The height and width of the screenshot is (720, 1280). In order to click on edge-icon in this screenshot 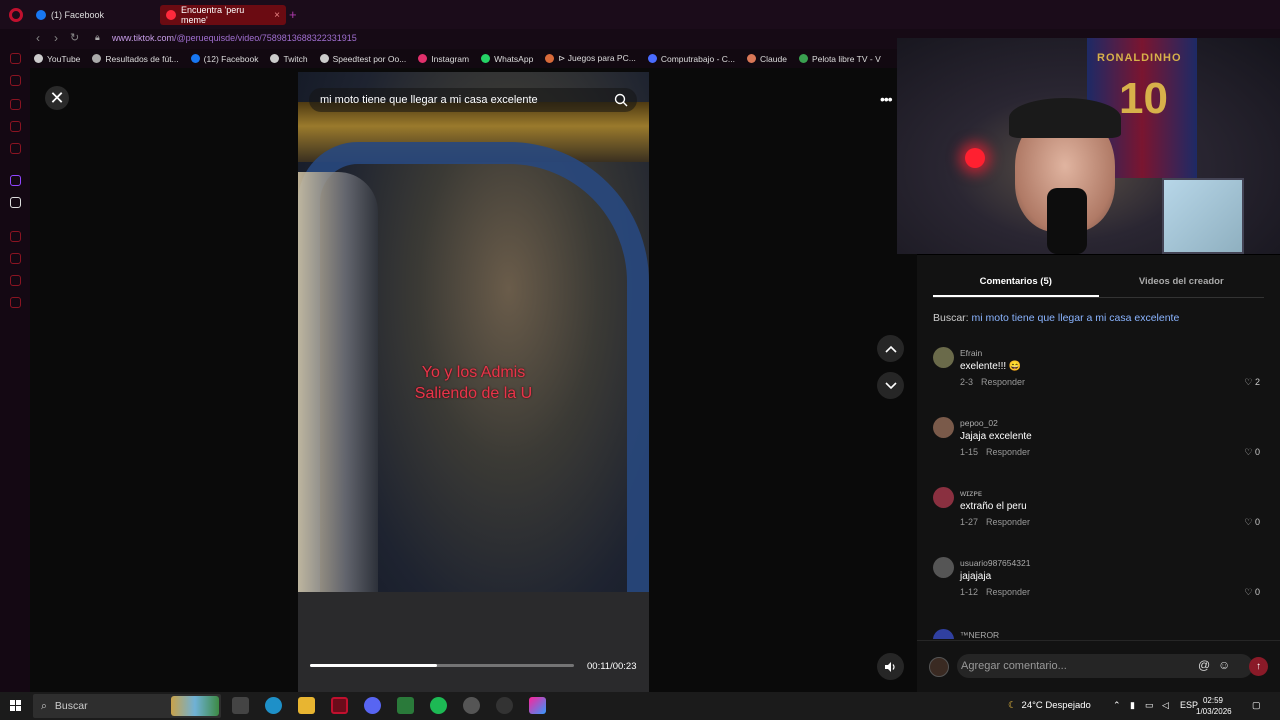, I will do `click(273, 705)`.